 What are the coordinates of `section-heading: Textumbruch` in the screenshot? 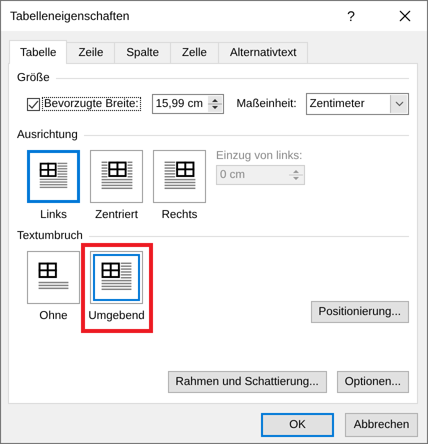 It's located at (50, 236).